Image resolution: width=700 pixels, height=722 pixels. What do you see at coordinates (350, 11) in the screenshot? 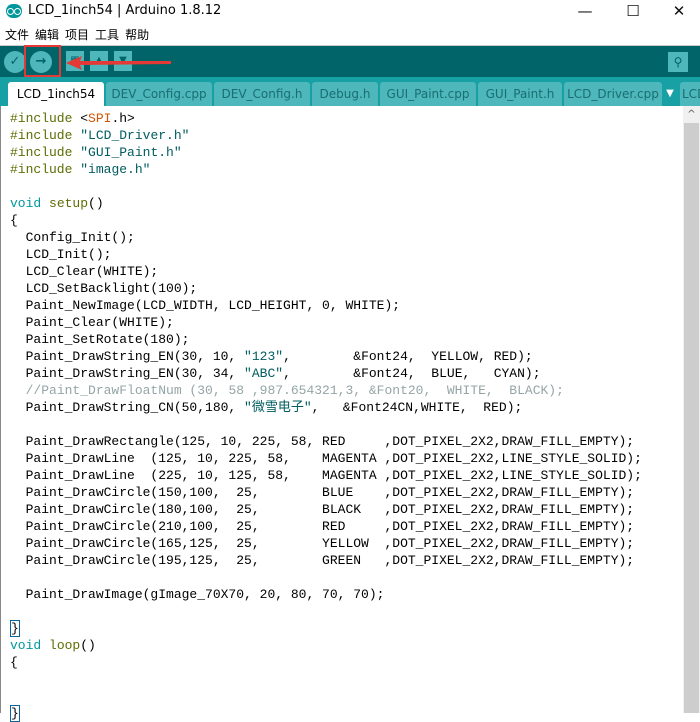
I see `title-bar: LCD_1inch54 | Arduino 1.8.12 — ☐ ✕` at bounding box center [350, 11].